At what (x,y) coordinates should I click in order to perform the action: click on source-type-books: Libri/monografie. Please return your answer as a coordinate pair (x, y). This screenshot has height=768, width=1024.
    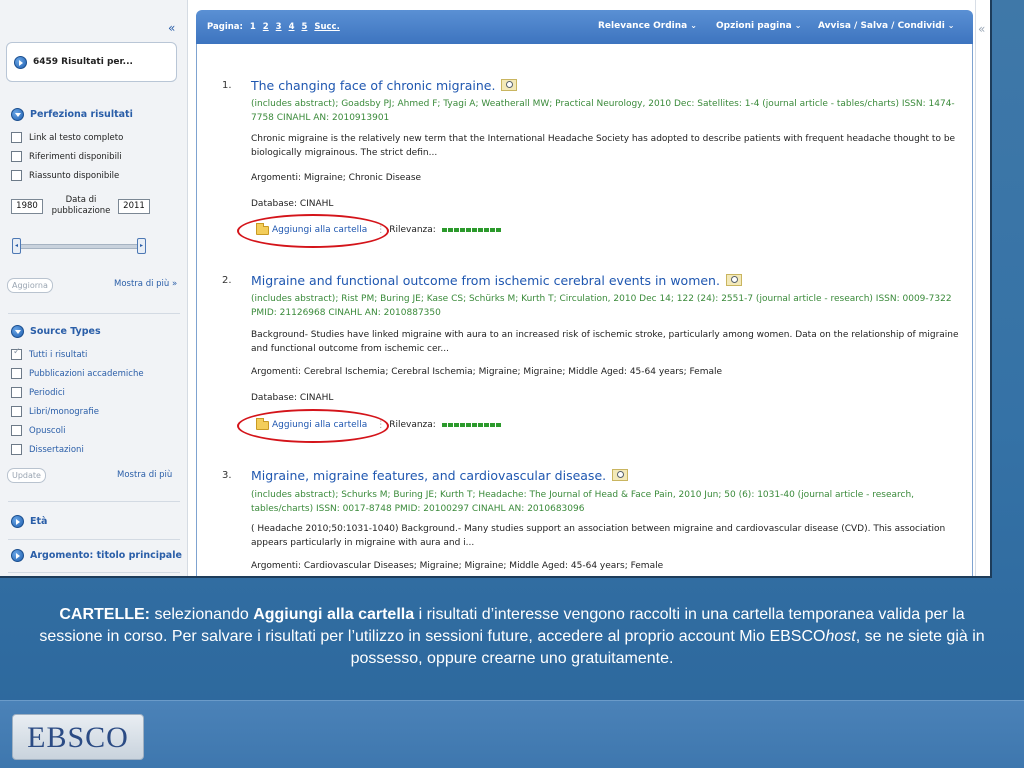
    Looking at the image, I should click on (55, 411).